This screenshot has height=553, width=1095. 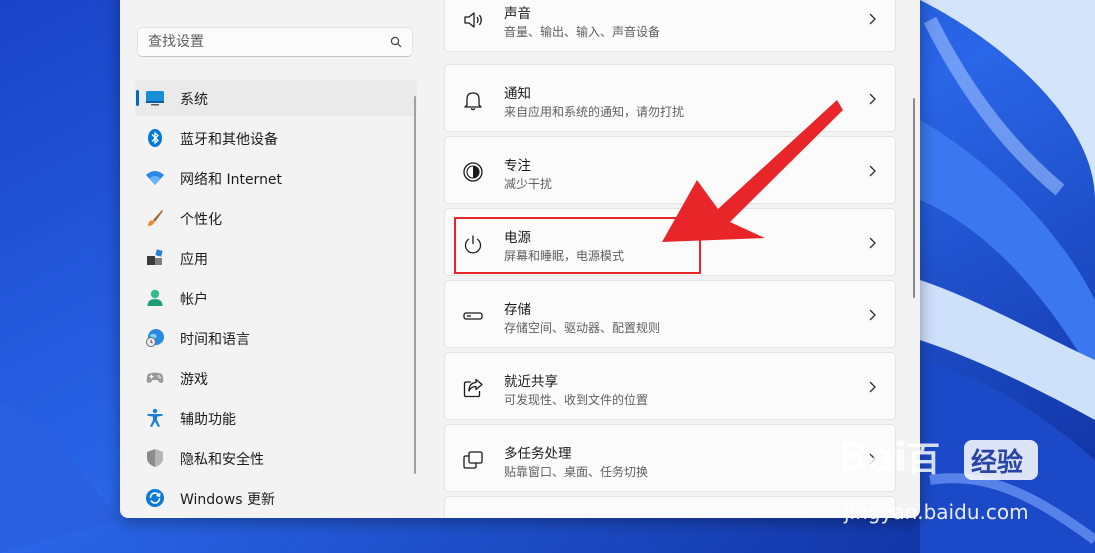 I want to click on sidebar-item-bluetooth: 蓝牙和其他设备, so click(x=276, y=138).